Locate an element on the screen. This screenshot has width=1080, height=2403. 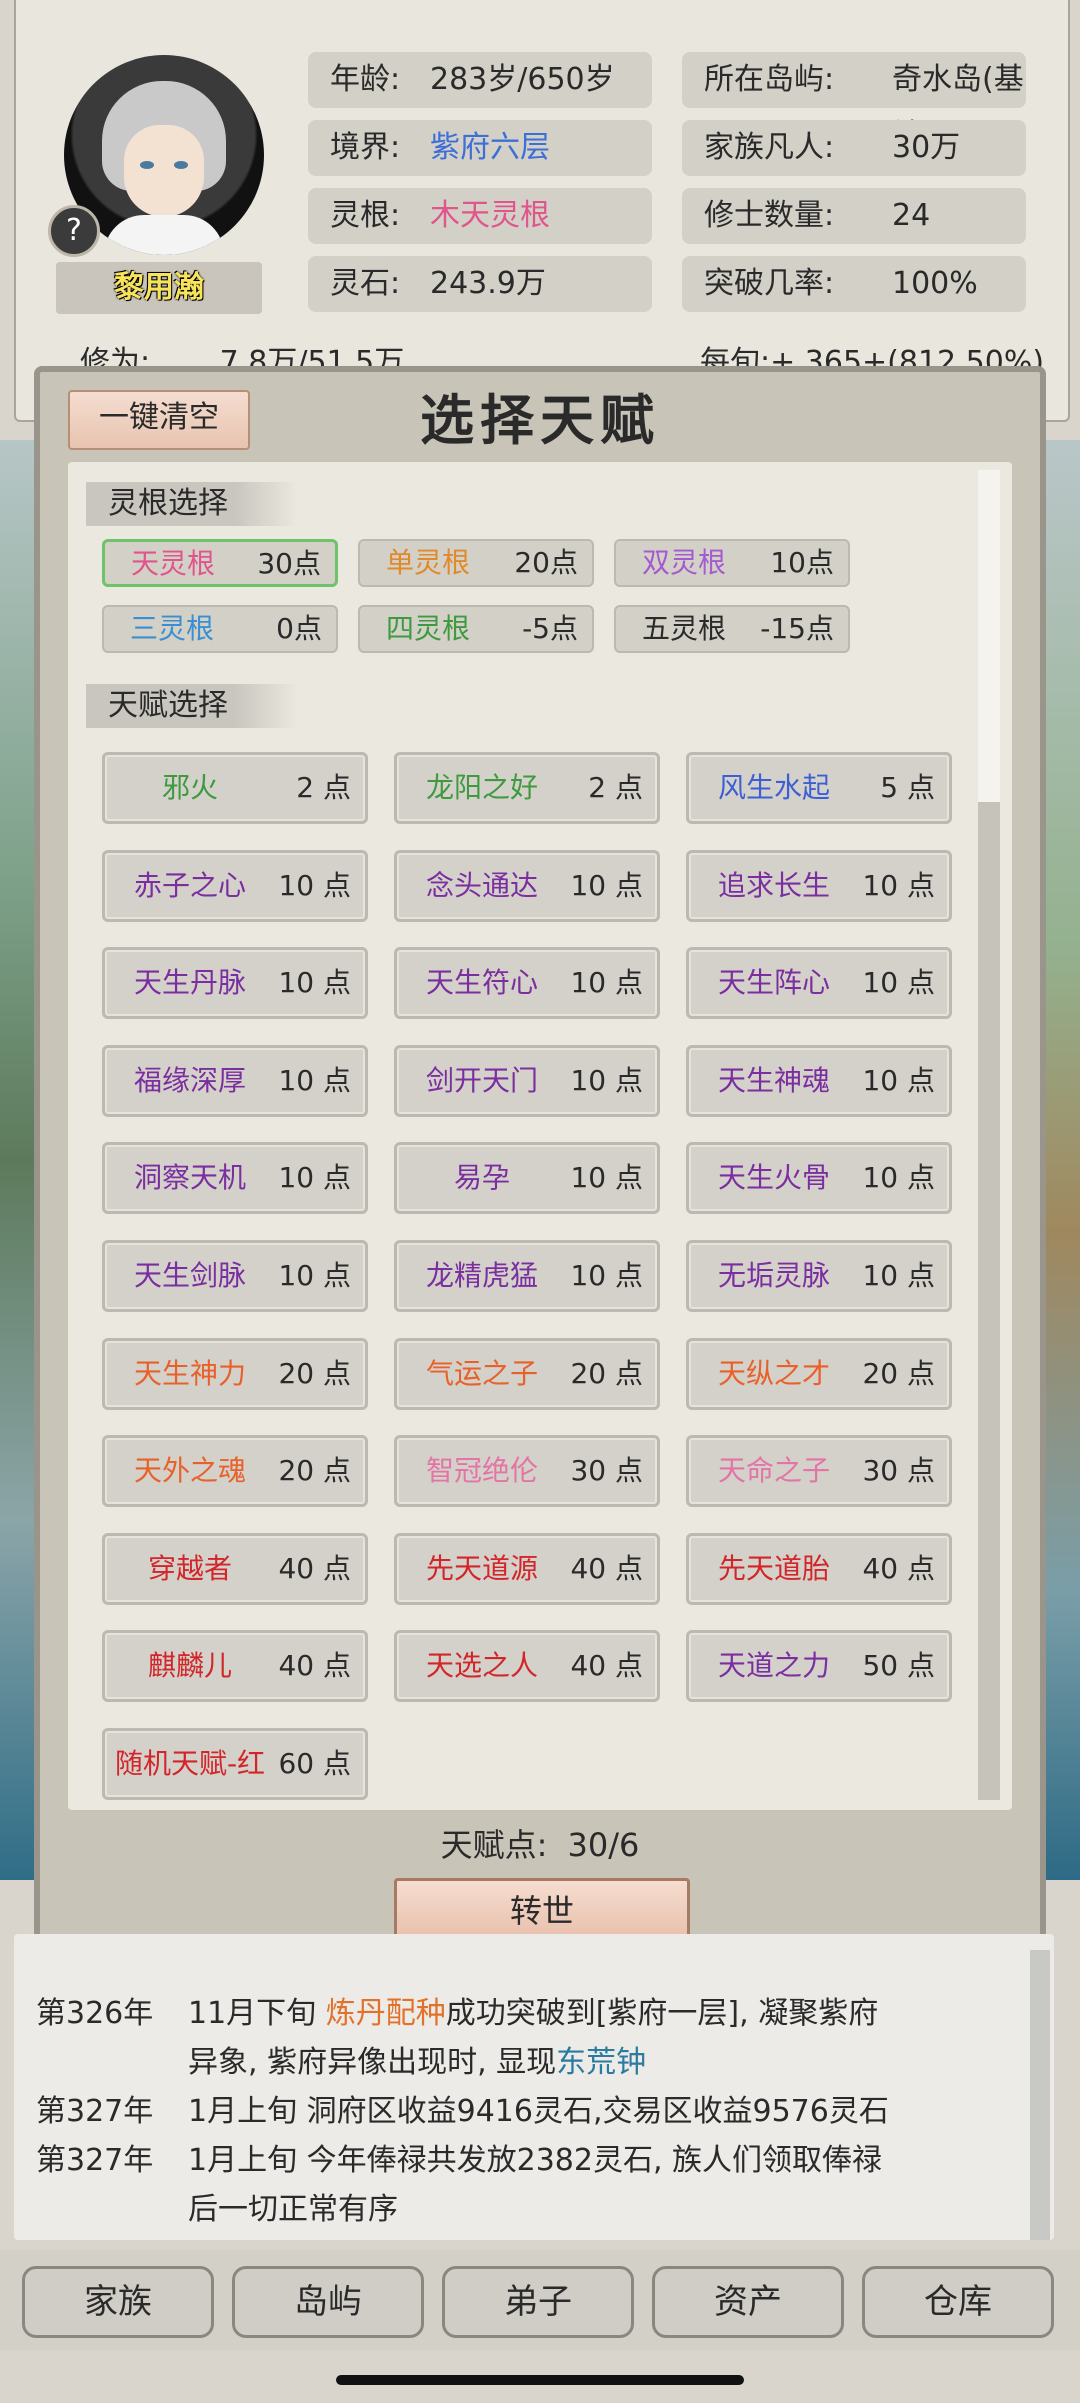
home-indicator is located at coordinates (540, 2380).